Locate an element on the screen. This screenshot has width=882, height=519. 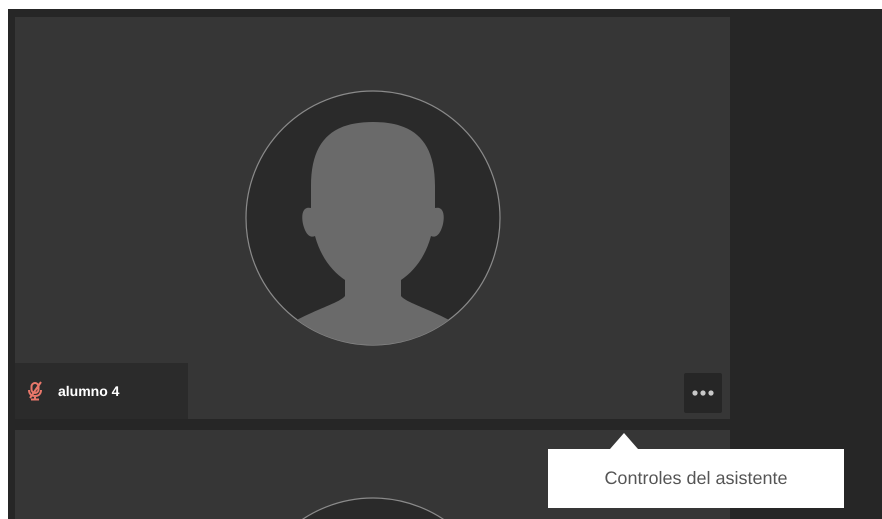
avatar-silhouette-icon is located at coordinates (372, 218).